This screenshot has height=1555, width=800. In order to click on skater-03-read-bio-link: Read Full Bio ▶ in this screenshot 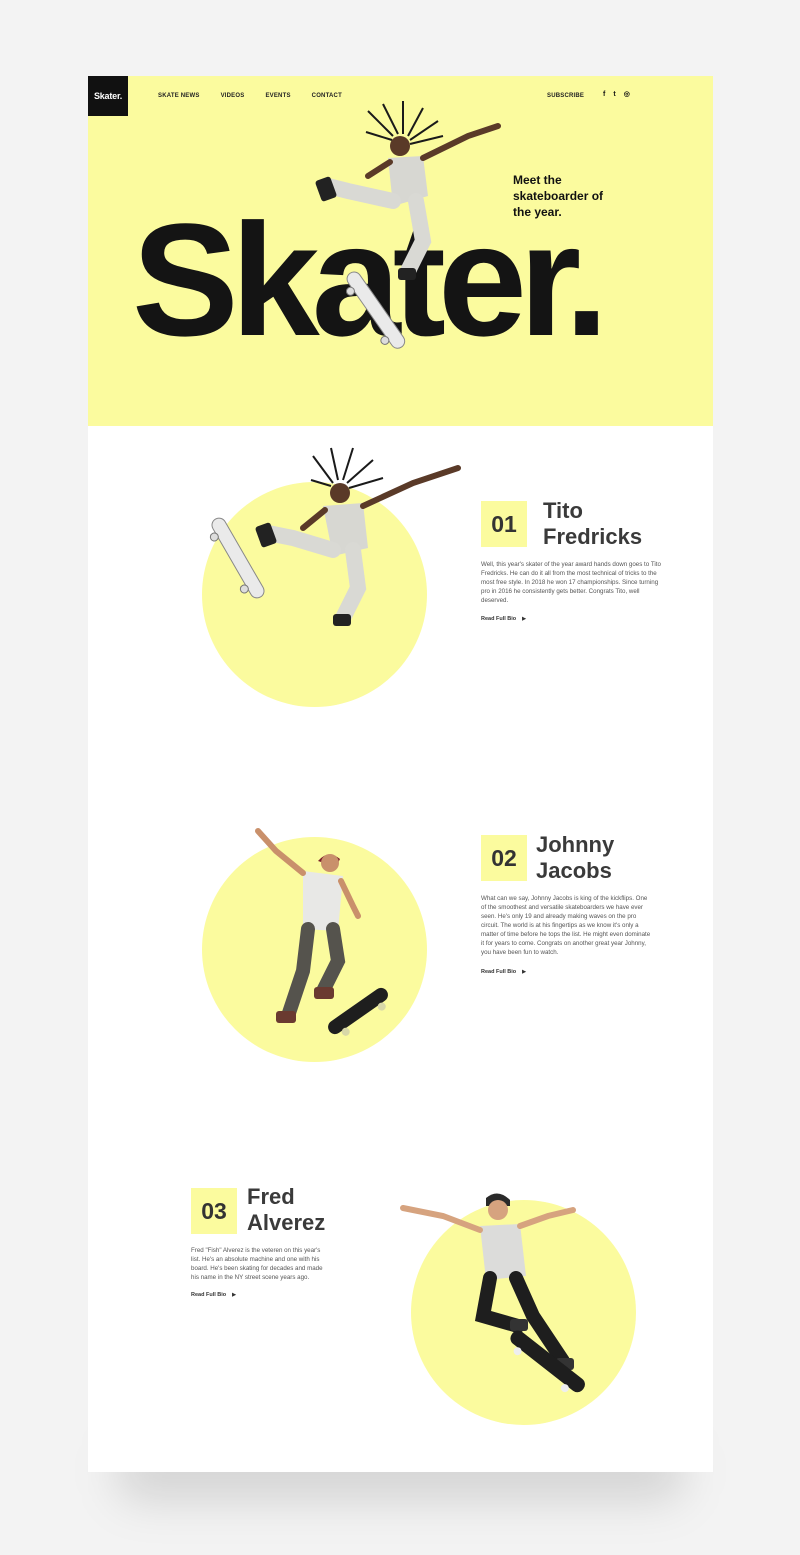, I will do `click(213, 1295)`.